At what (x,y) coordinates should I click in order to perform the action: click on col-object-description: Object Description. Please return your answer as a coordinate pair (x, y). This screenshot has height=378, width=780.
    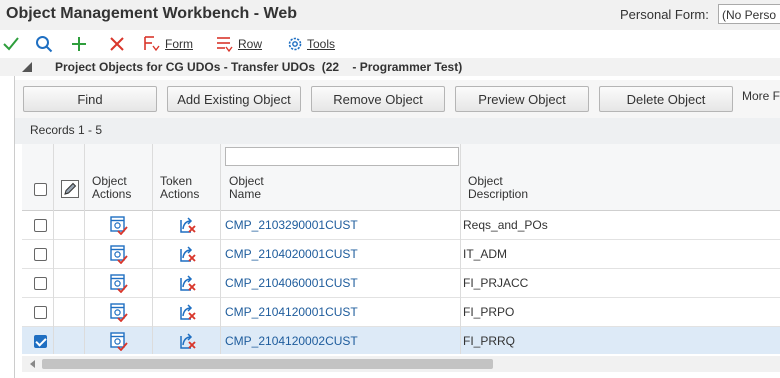
    Looking at the image, I should click on (498, 188).